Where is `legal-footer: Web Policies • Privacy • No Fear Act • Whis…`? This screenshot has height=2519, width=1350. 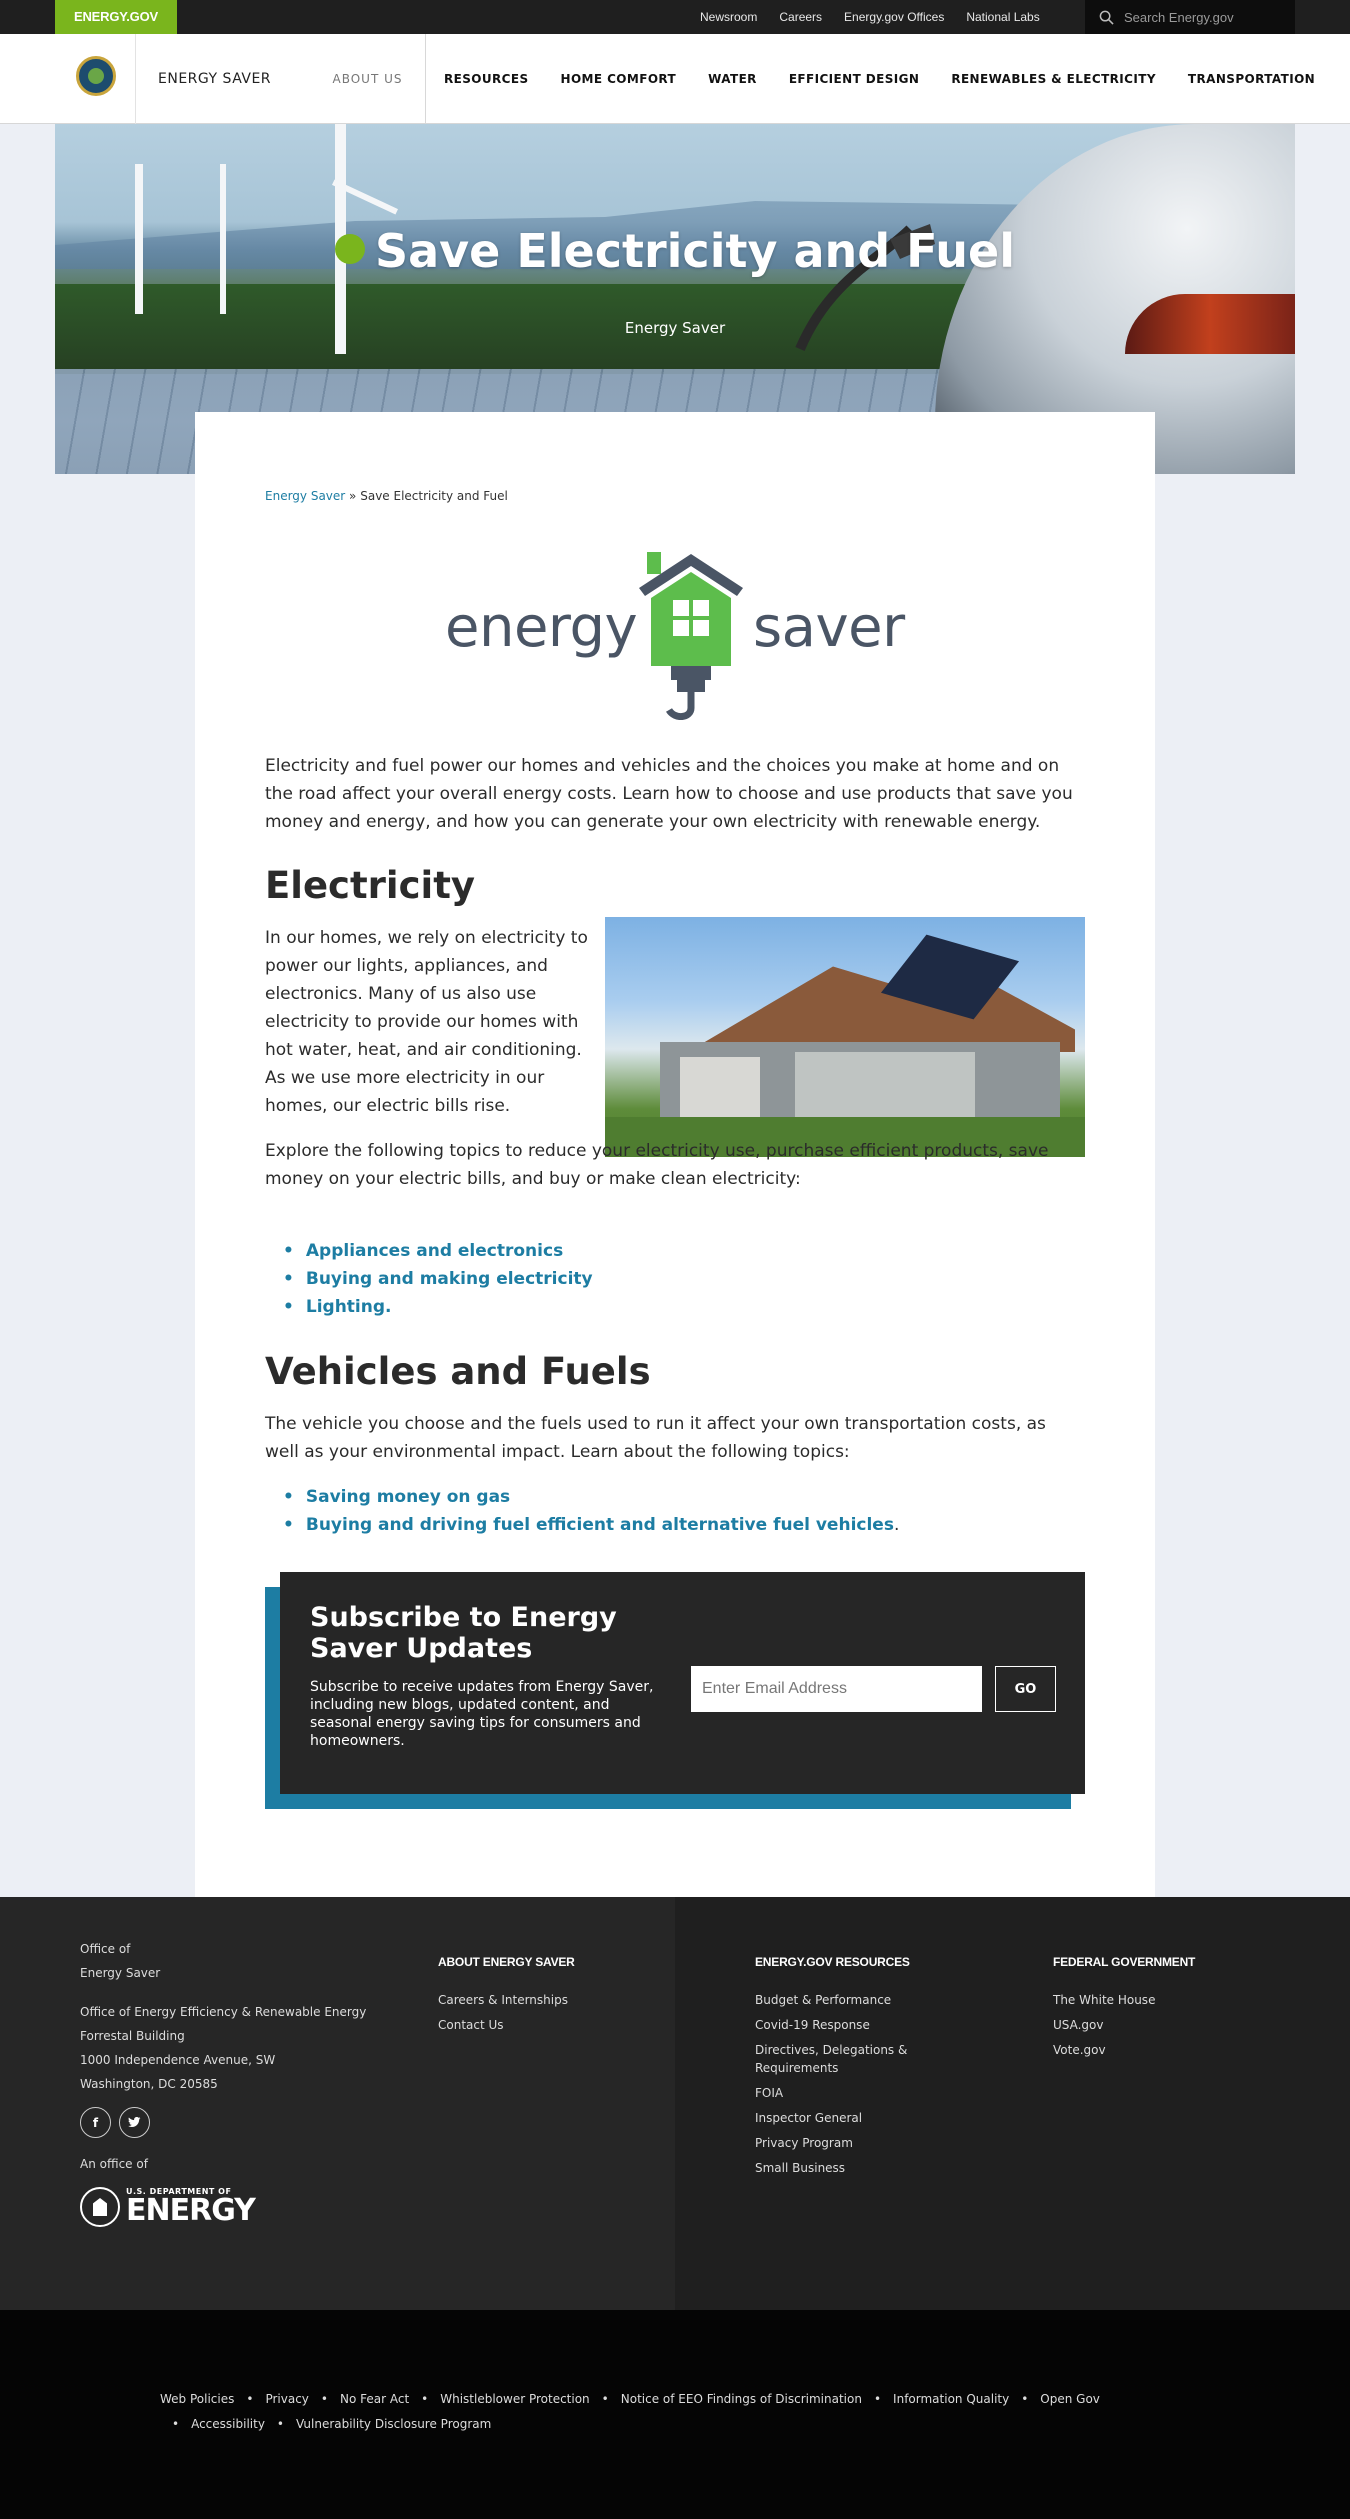 legal-footer: Web Policies • Privacy • No Fear Act • Whis… is located at coordinates (675, 2414).